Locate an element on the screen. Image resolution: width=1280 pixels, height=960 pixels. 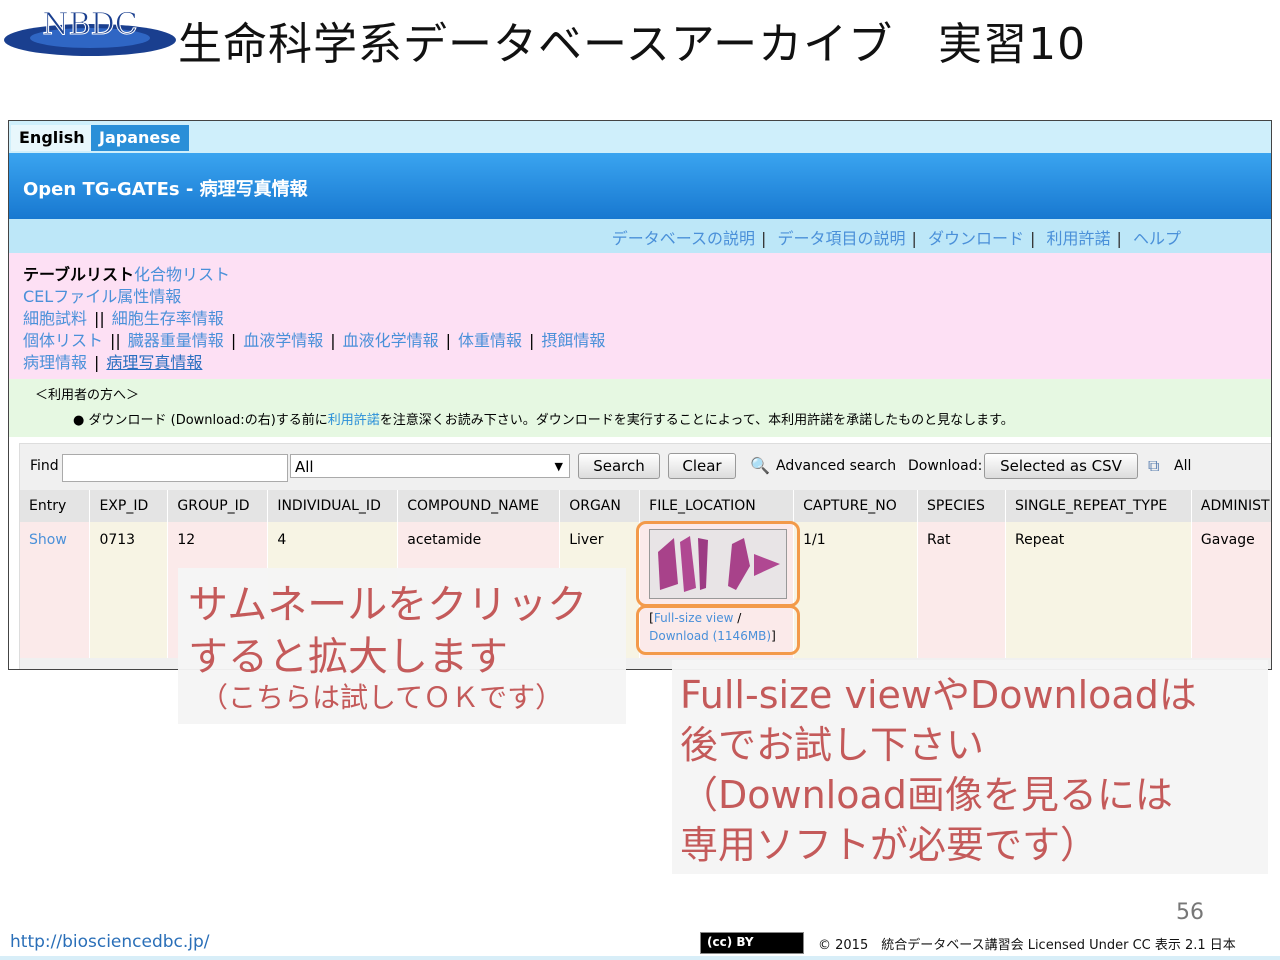
col-header-administ: ADMINIST is located at coordinates (1231, 506).